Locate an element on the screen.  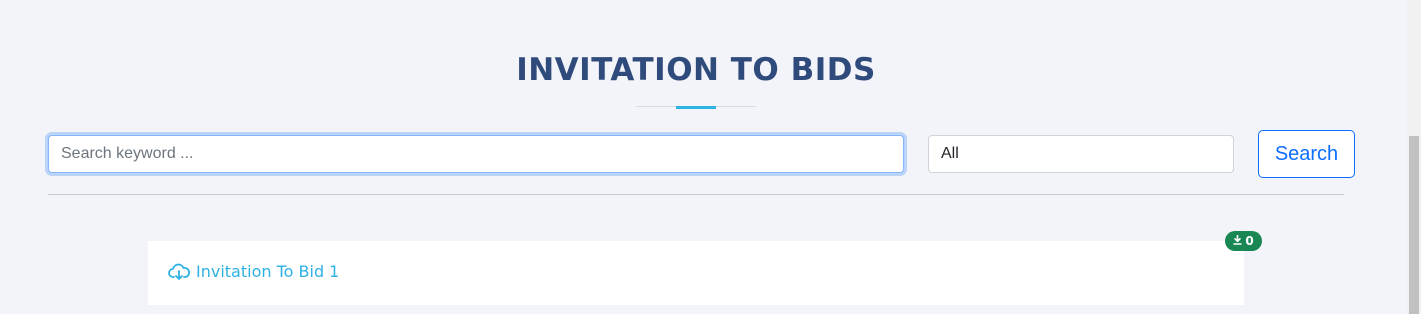
divider is located at coordinates (696, 194).